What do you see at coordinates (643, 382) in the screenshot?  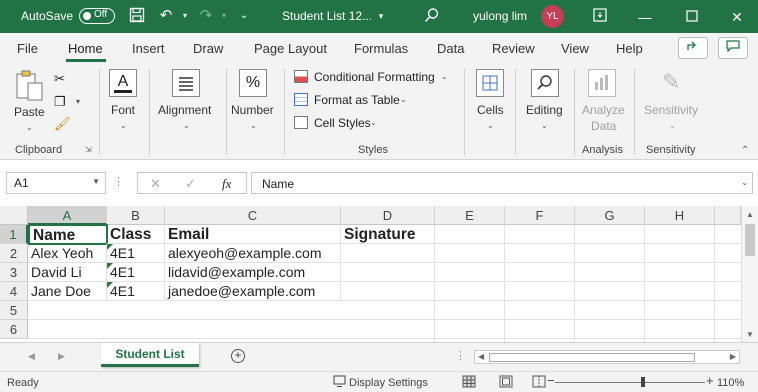 I see `zoom-slider-thumb` at bounding box center [643, 382].